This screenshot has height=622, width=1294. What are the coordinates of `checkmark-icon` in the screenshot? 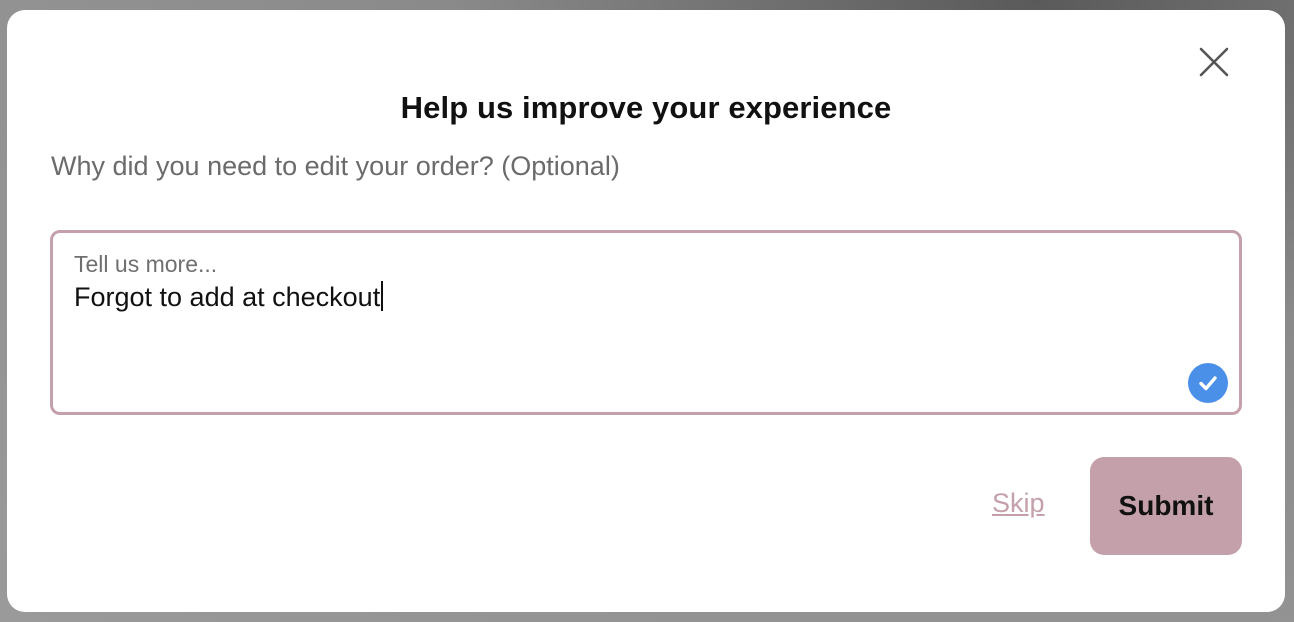 It's located at (1208, 383).